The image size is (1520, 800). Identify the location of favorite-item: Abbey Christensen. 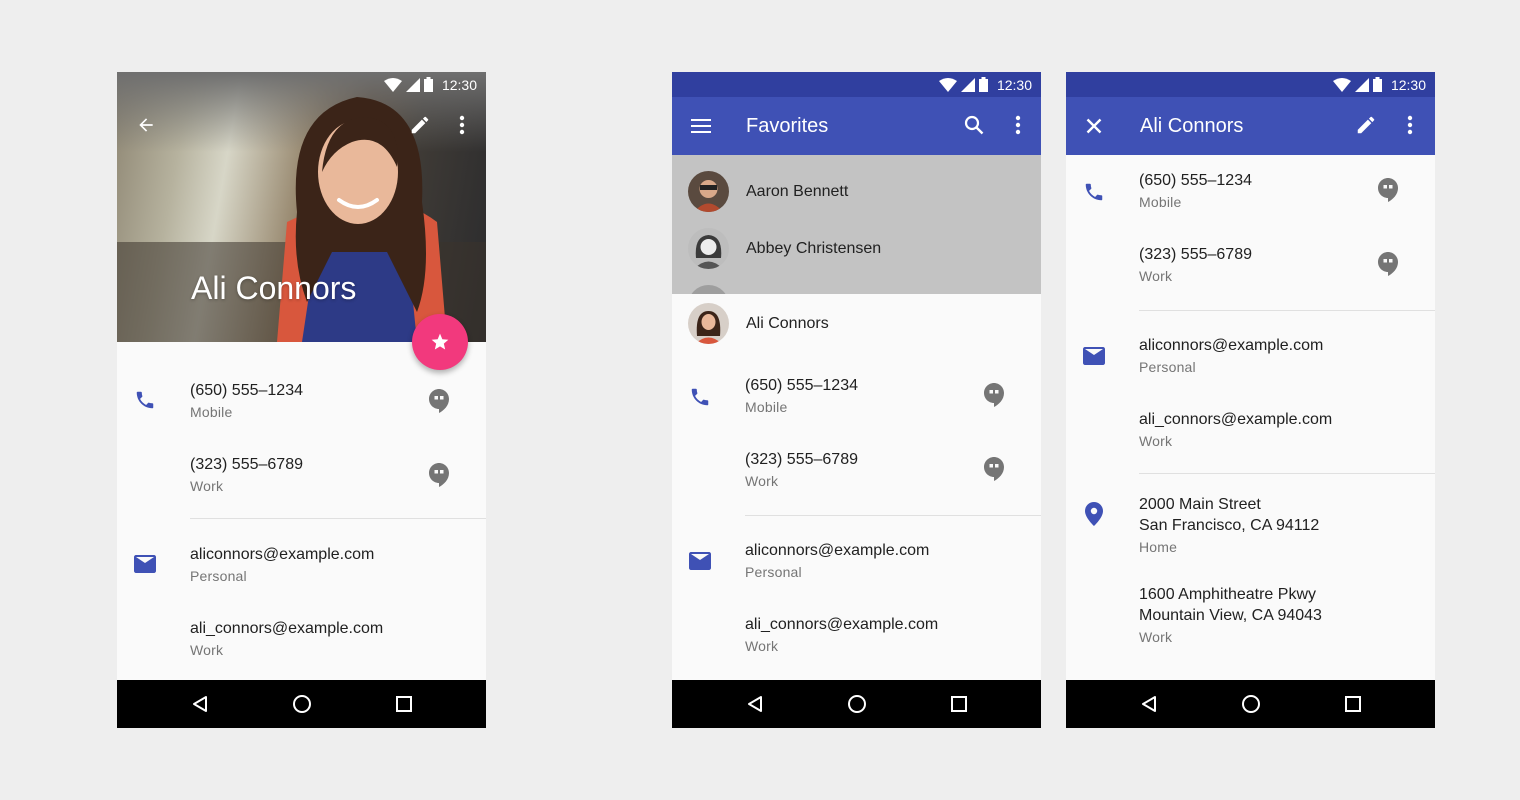
(856, 248).